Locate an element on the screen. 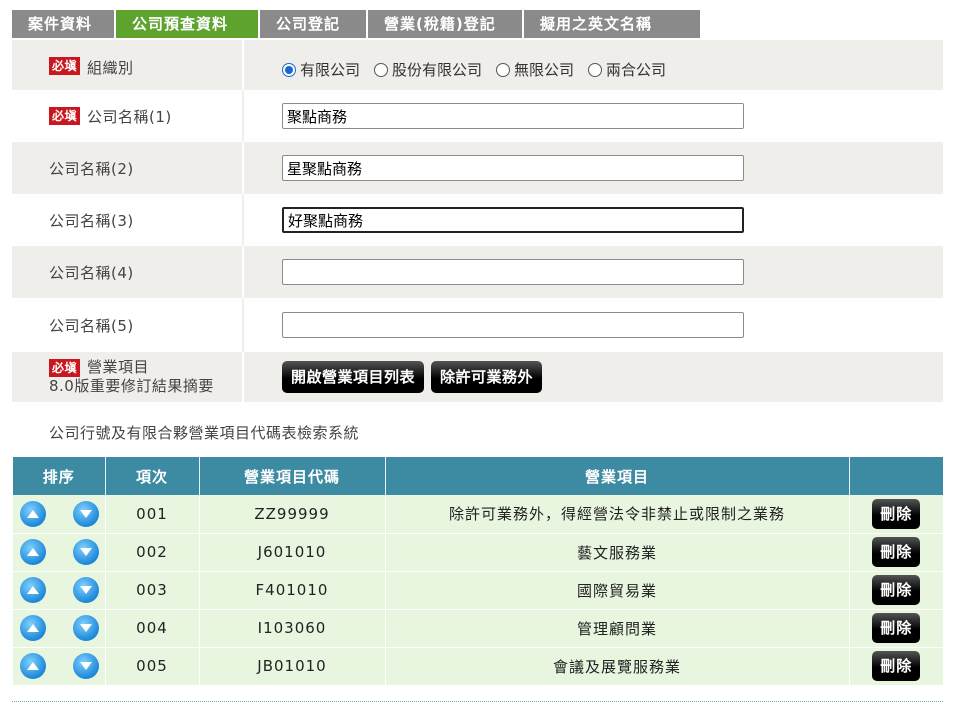 This screenshot has width=958, height=705. table-row: 005 JB01010 會議及展覽服務業 刪除 is located at coordinates (478, 666).